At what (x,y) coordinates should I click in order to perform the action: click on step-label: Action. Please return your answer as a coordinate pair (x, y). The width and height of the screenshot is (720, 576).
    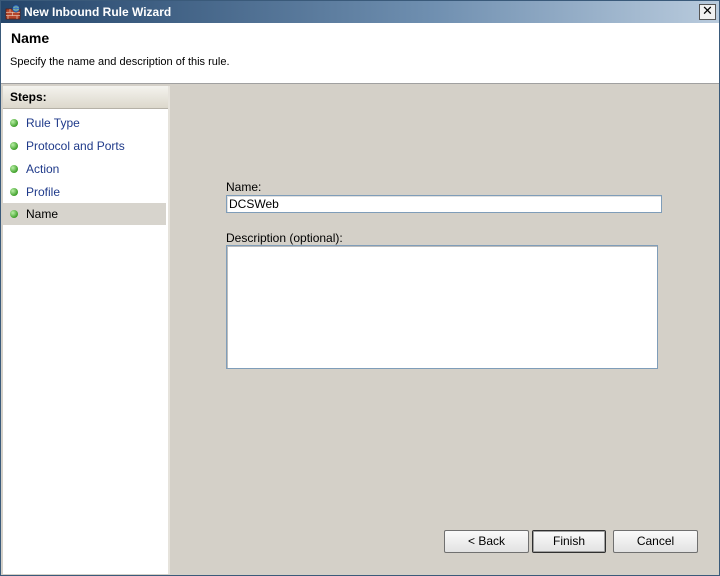
    Looking at the image, I should click on (43, 169).